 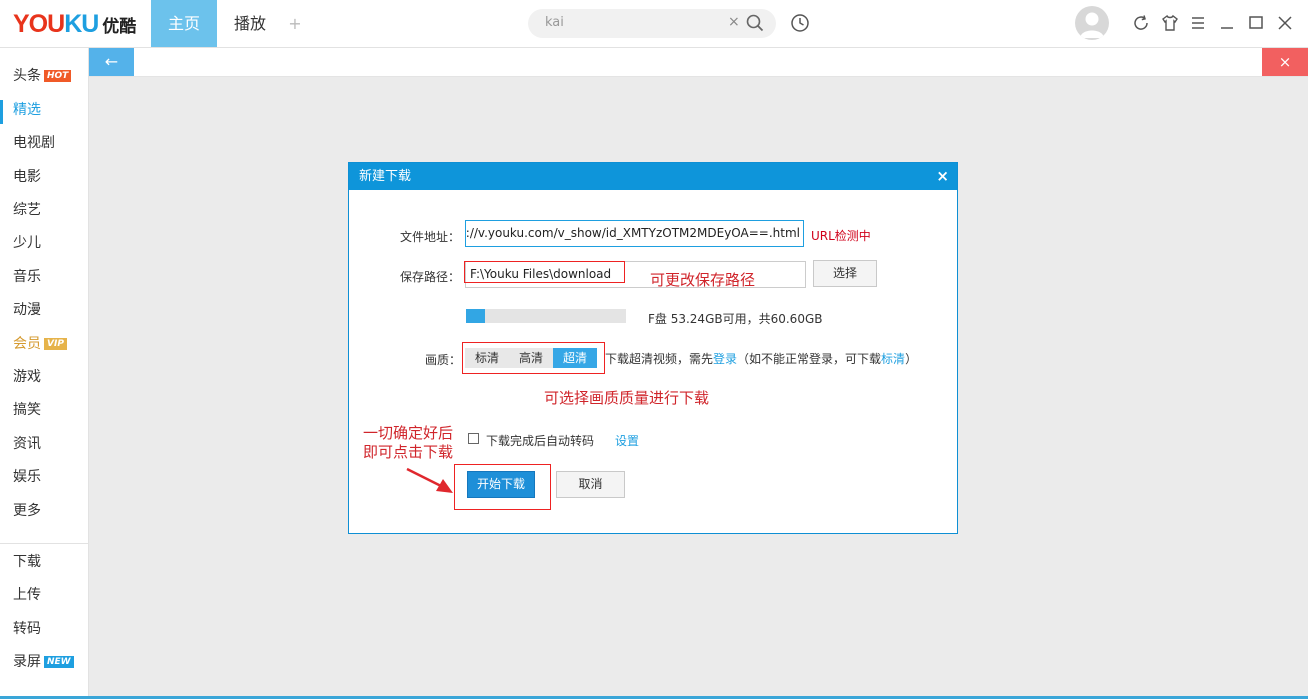 What do you see at coordinates (27, 277) in the screenshot?
I see `sidebar-item-music: 音乐` at bounding box center [27, 277].